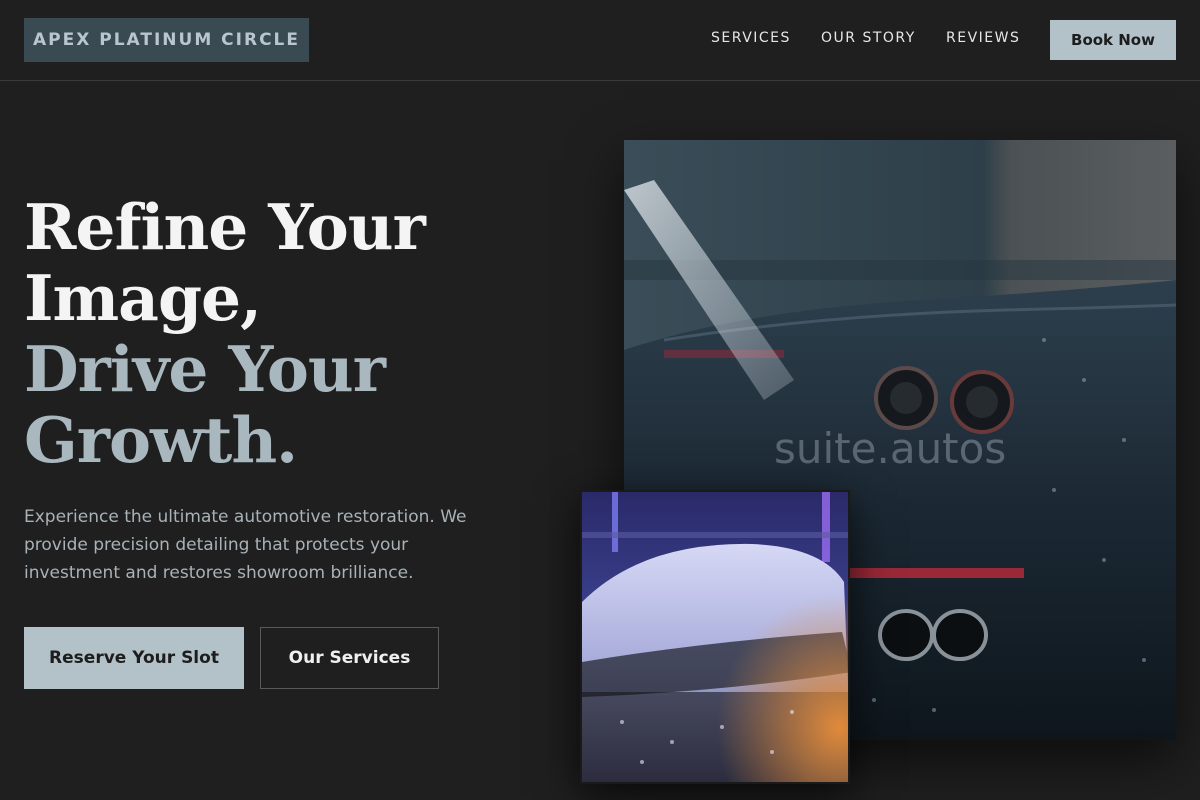 The width and height of the screenshot is (1200, 800). I want to click on nav-reviews: REVIEWS, so click(983, 40).